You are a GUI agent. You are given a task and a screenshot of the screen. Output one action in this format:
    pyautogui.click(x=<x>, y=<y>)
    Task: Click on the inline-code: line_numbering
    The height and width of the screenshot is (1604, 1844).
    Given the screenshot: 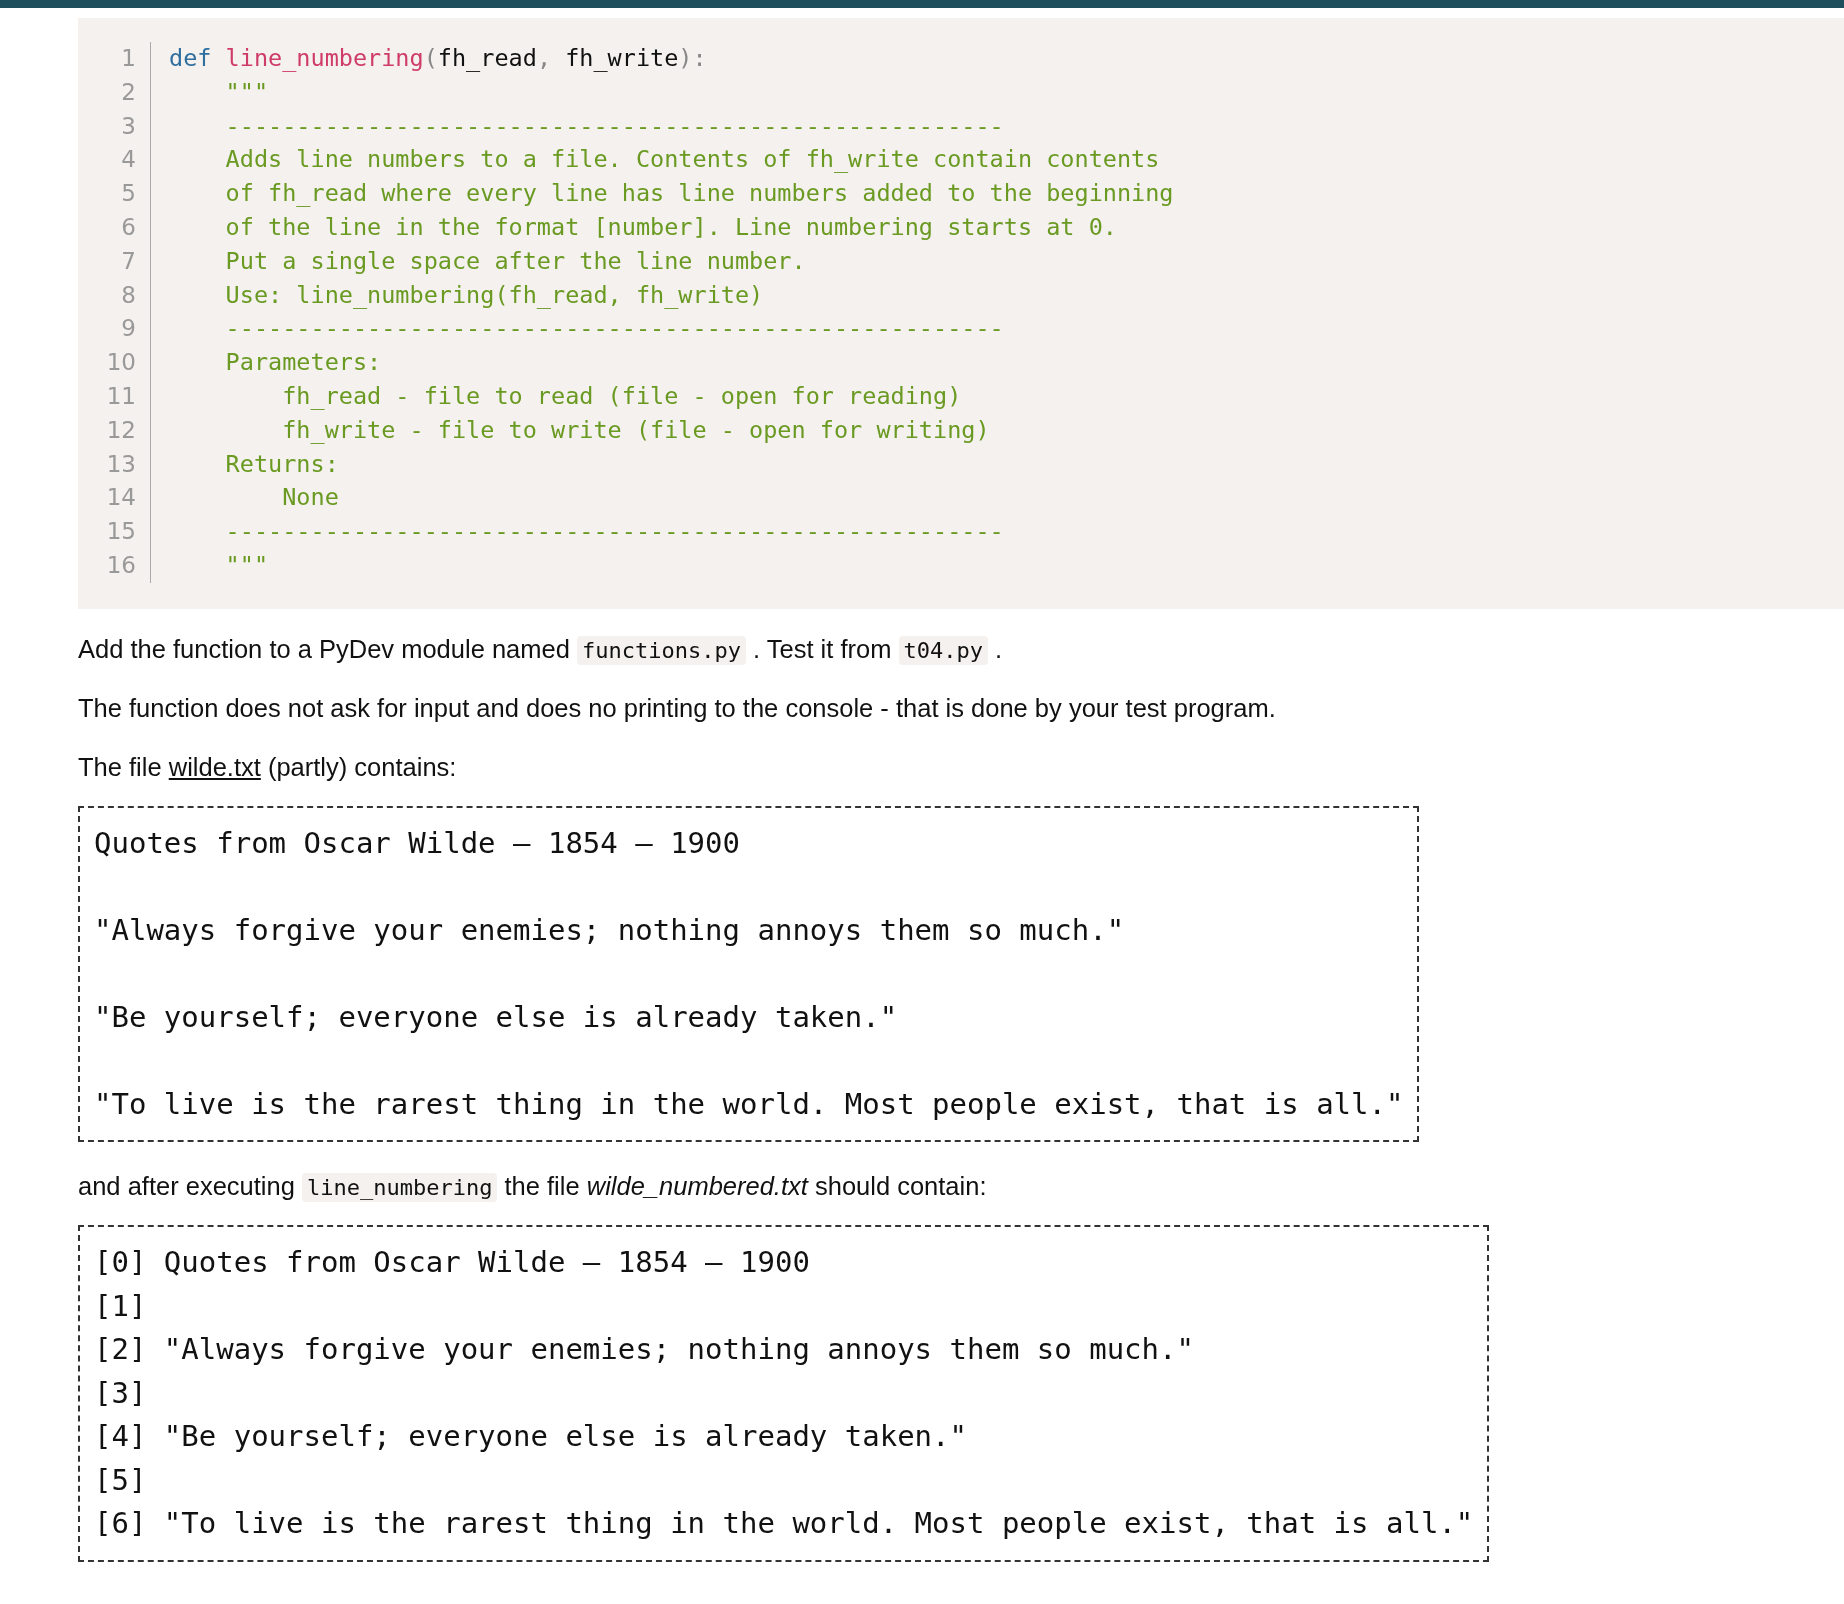 What is the action you would take?
    pyautogui.click(x=400, y=1188)
    